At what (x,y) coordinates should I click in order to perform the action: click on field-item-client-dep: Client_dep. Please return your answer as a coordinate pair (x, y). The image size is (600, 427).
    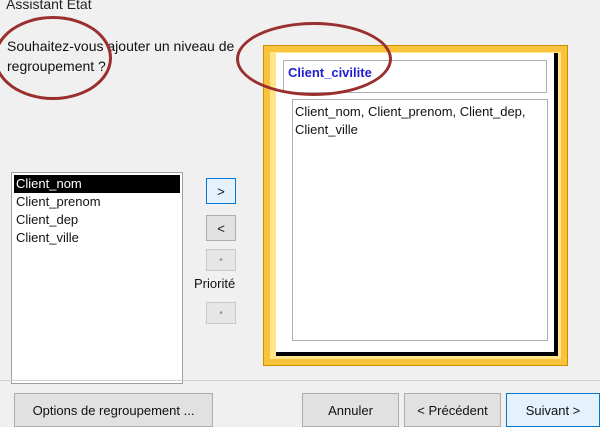
    Looking at the image, I should click on (97, 220).